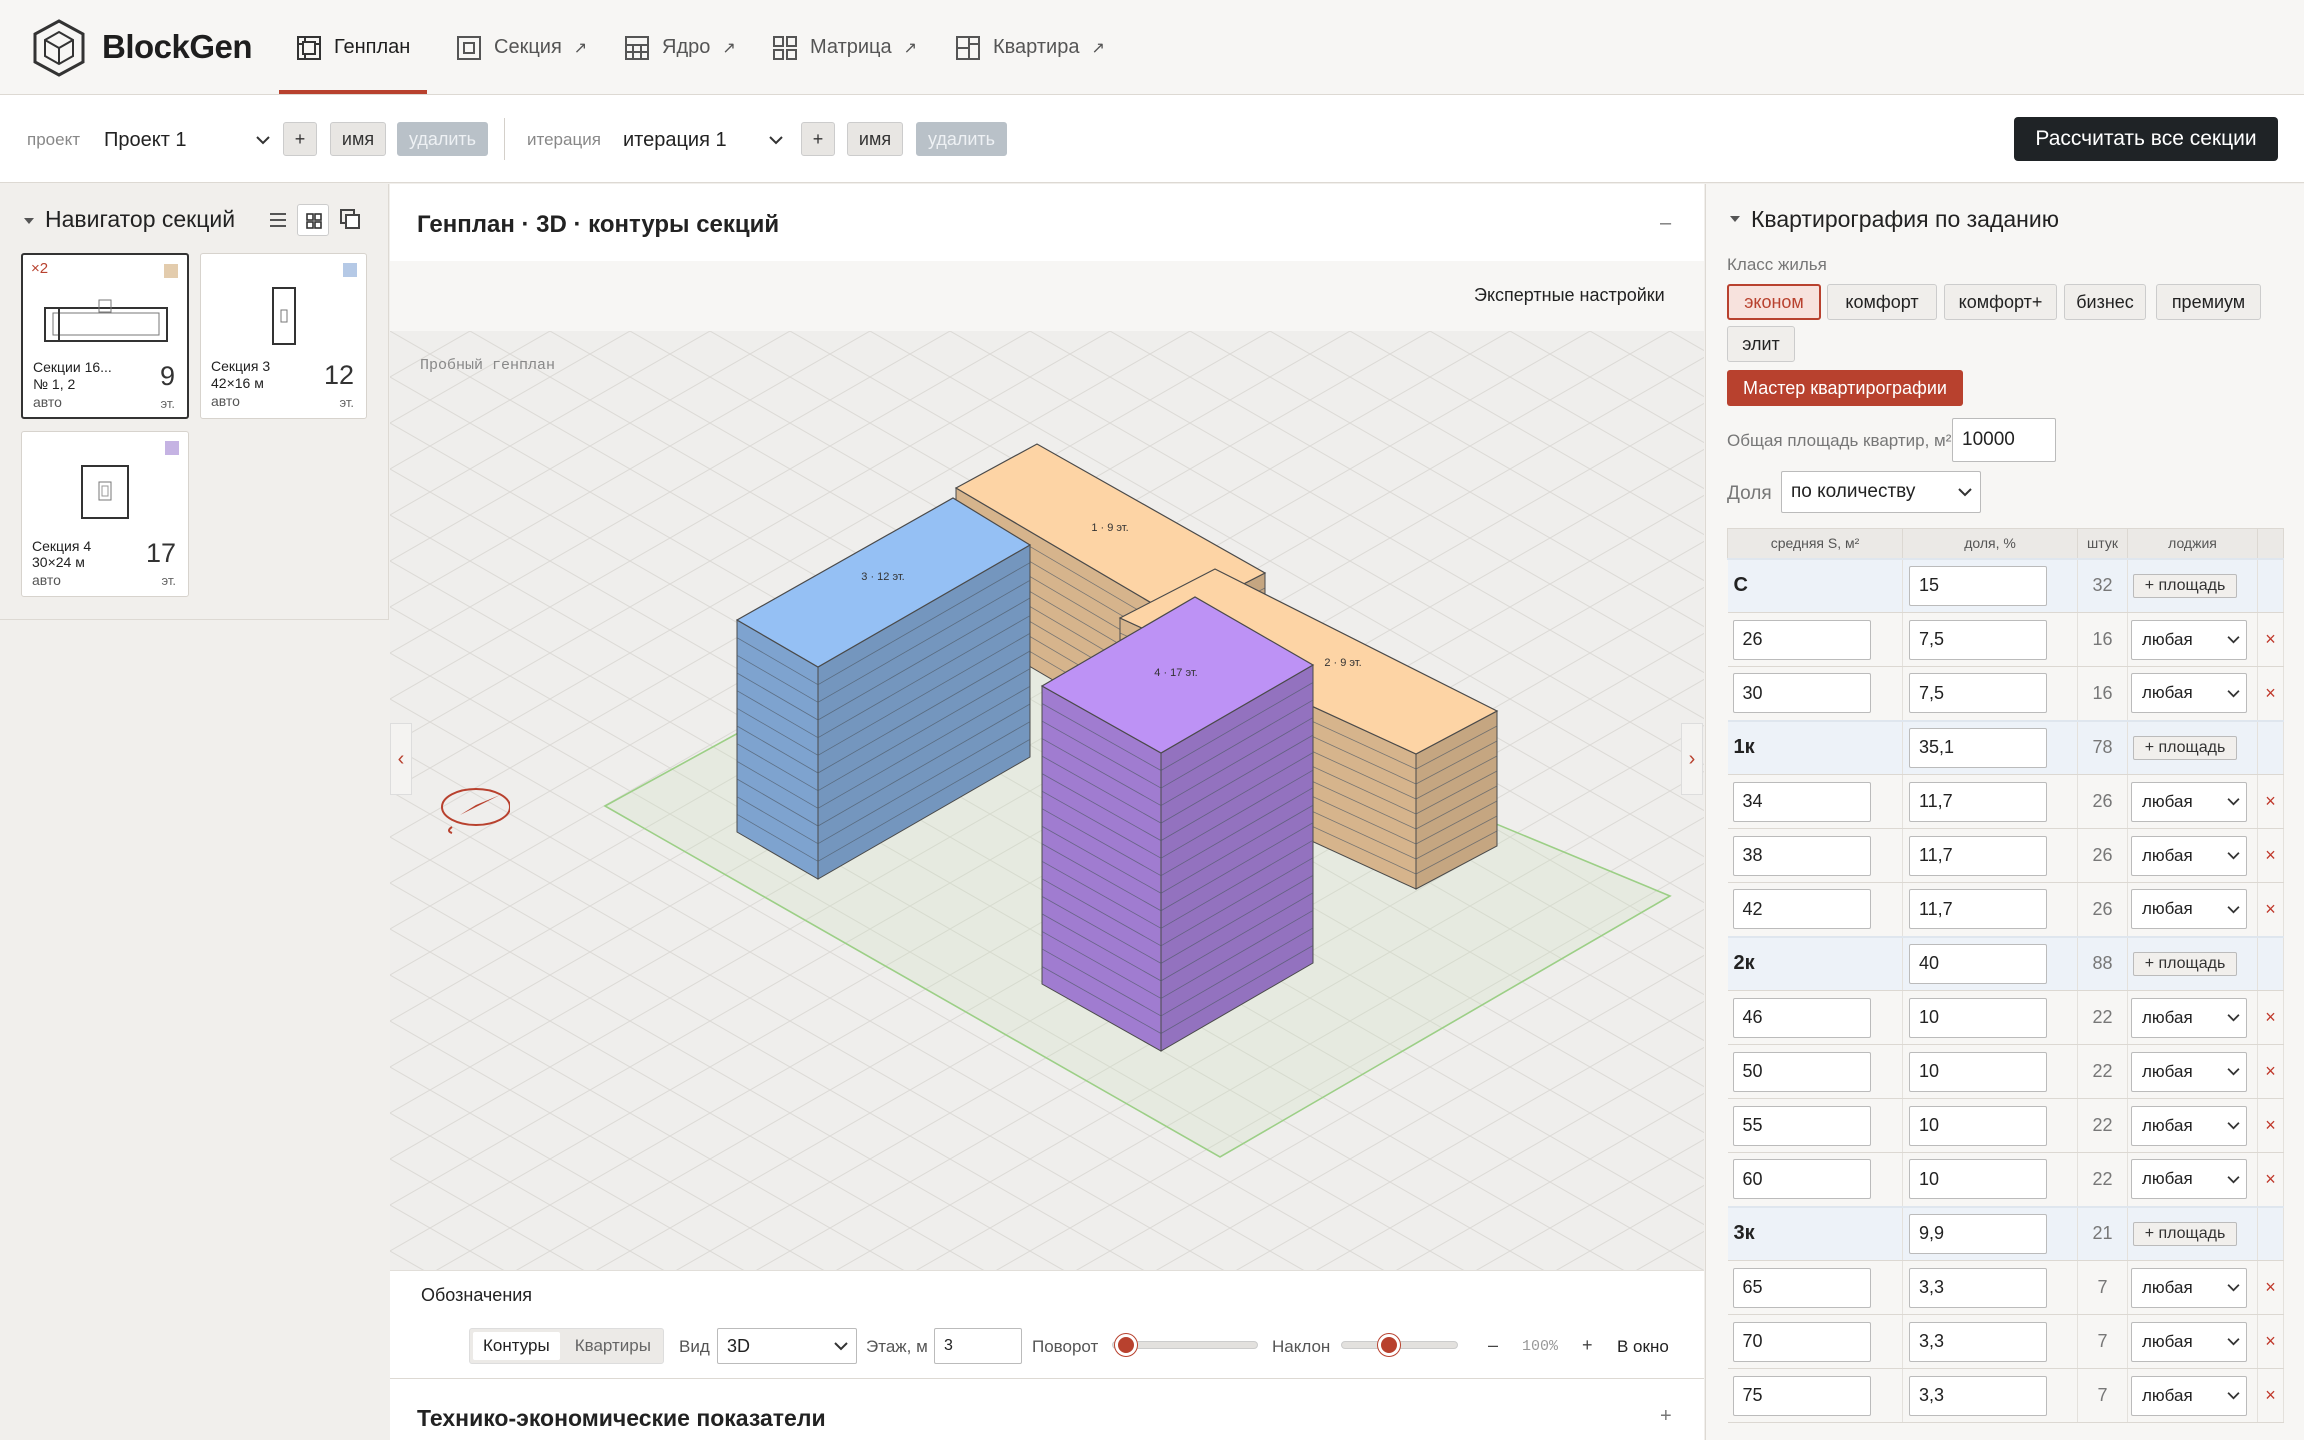  What do you see at coordinates (1801, 855) in the screenshot?
I see `area-input: 38` at bounding box center [1801, 855].